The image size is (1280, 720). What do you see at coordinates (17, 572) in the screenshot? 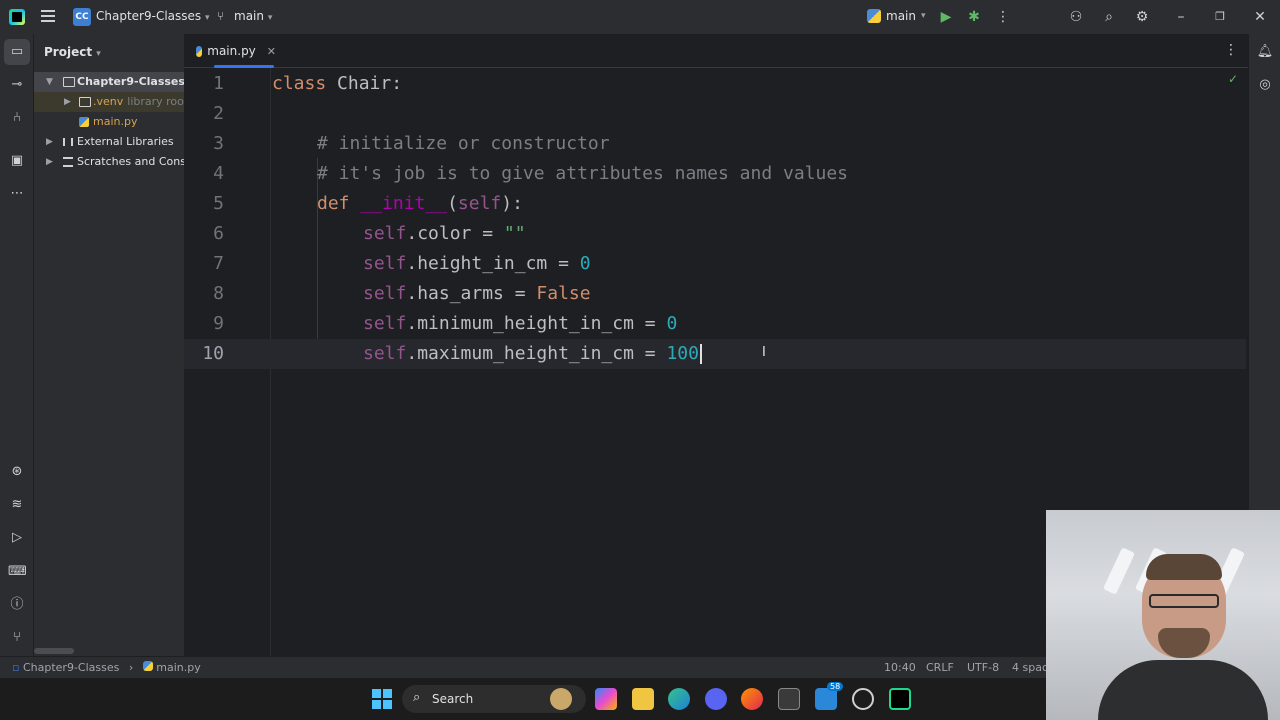
I see `terminal-icon: ⌨` at bounding box center [17, 572].